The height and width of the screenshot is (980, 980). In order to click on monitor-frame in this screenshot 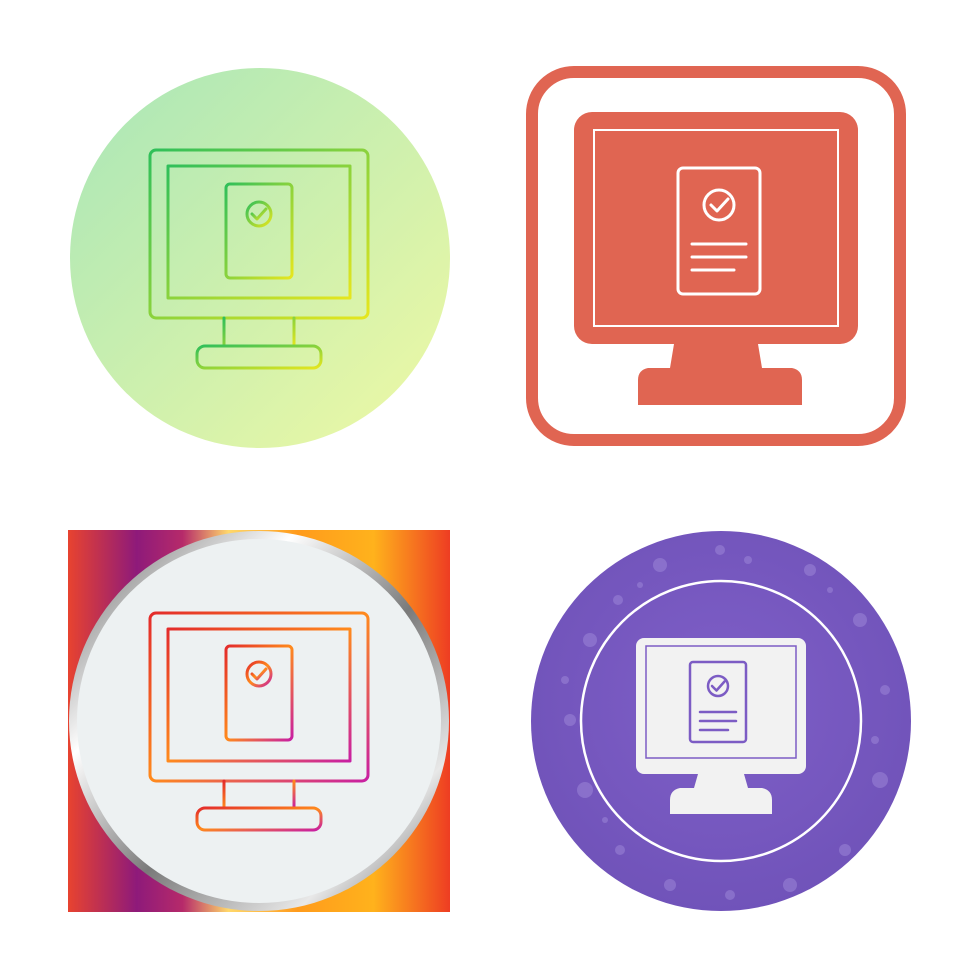, I will do `click(716, 228)`.